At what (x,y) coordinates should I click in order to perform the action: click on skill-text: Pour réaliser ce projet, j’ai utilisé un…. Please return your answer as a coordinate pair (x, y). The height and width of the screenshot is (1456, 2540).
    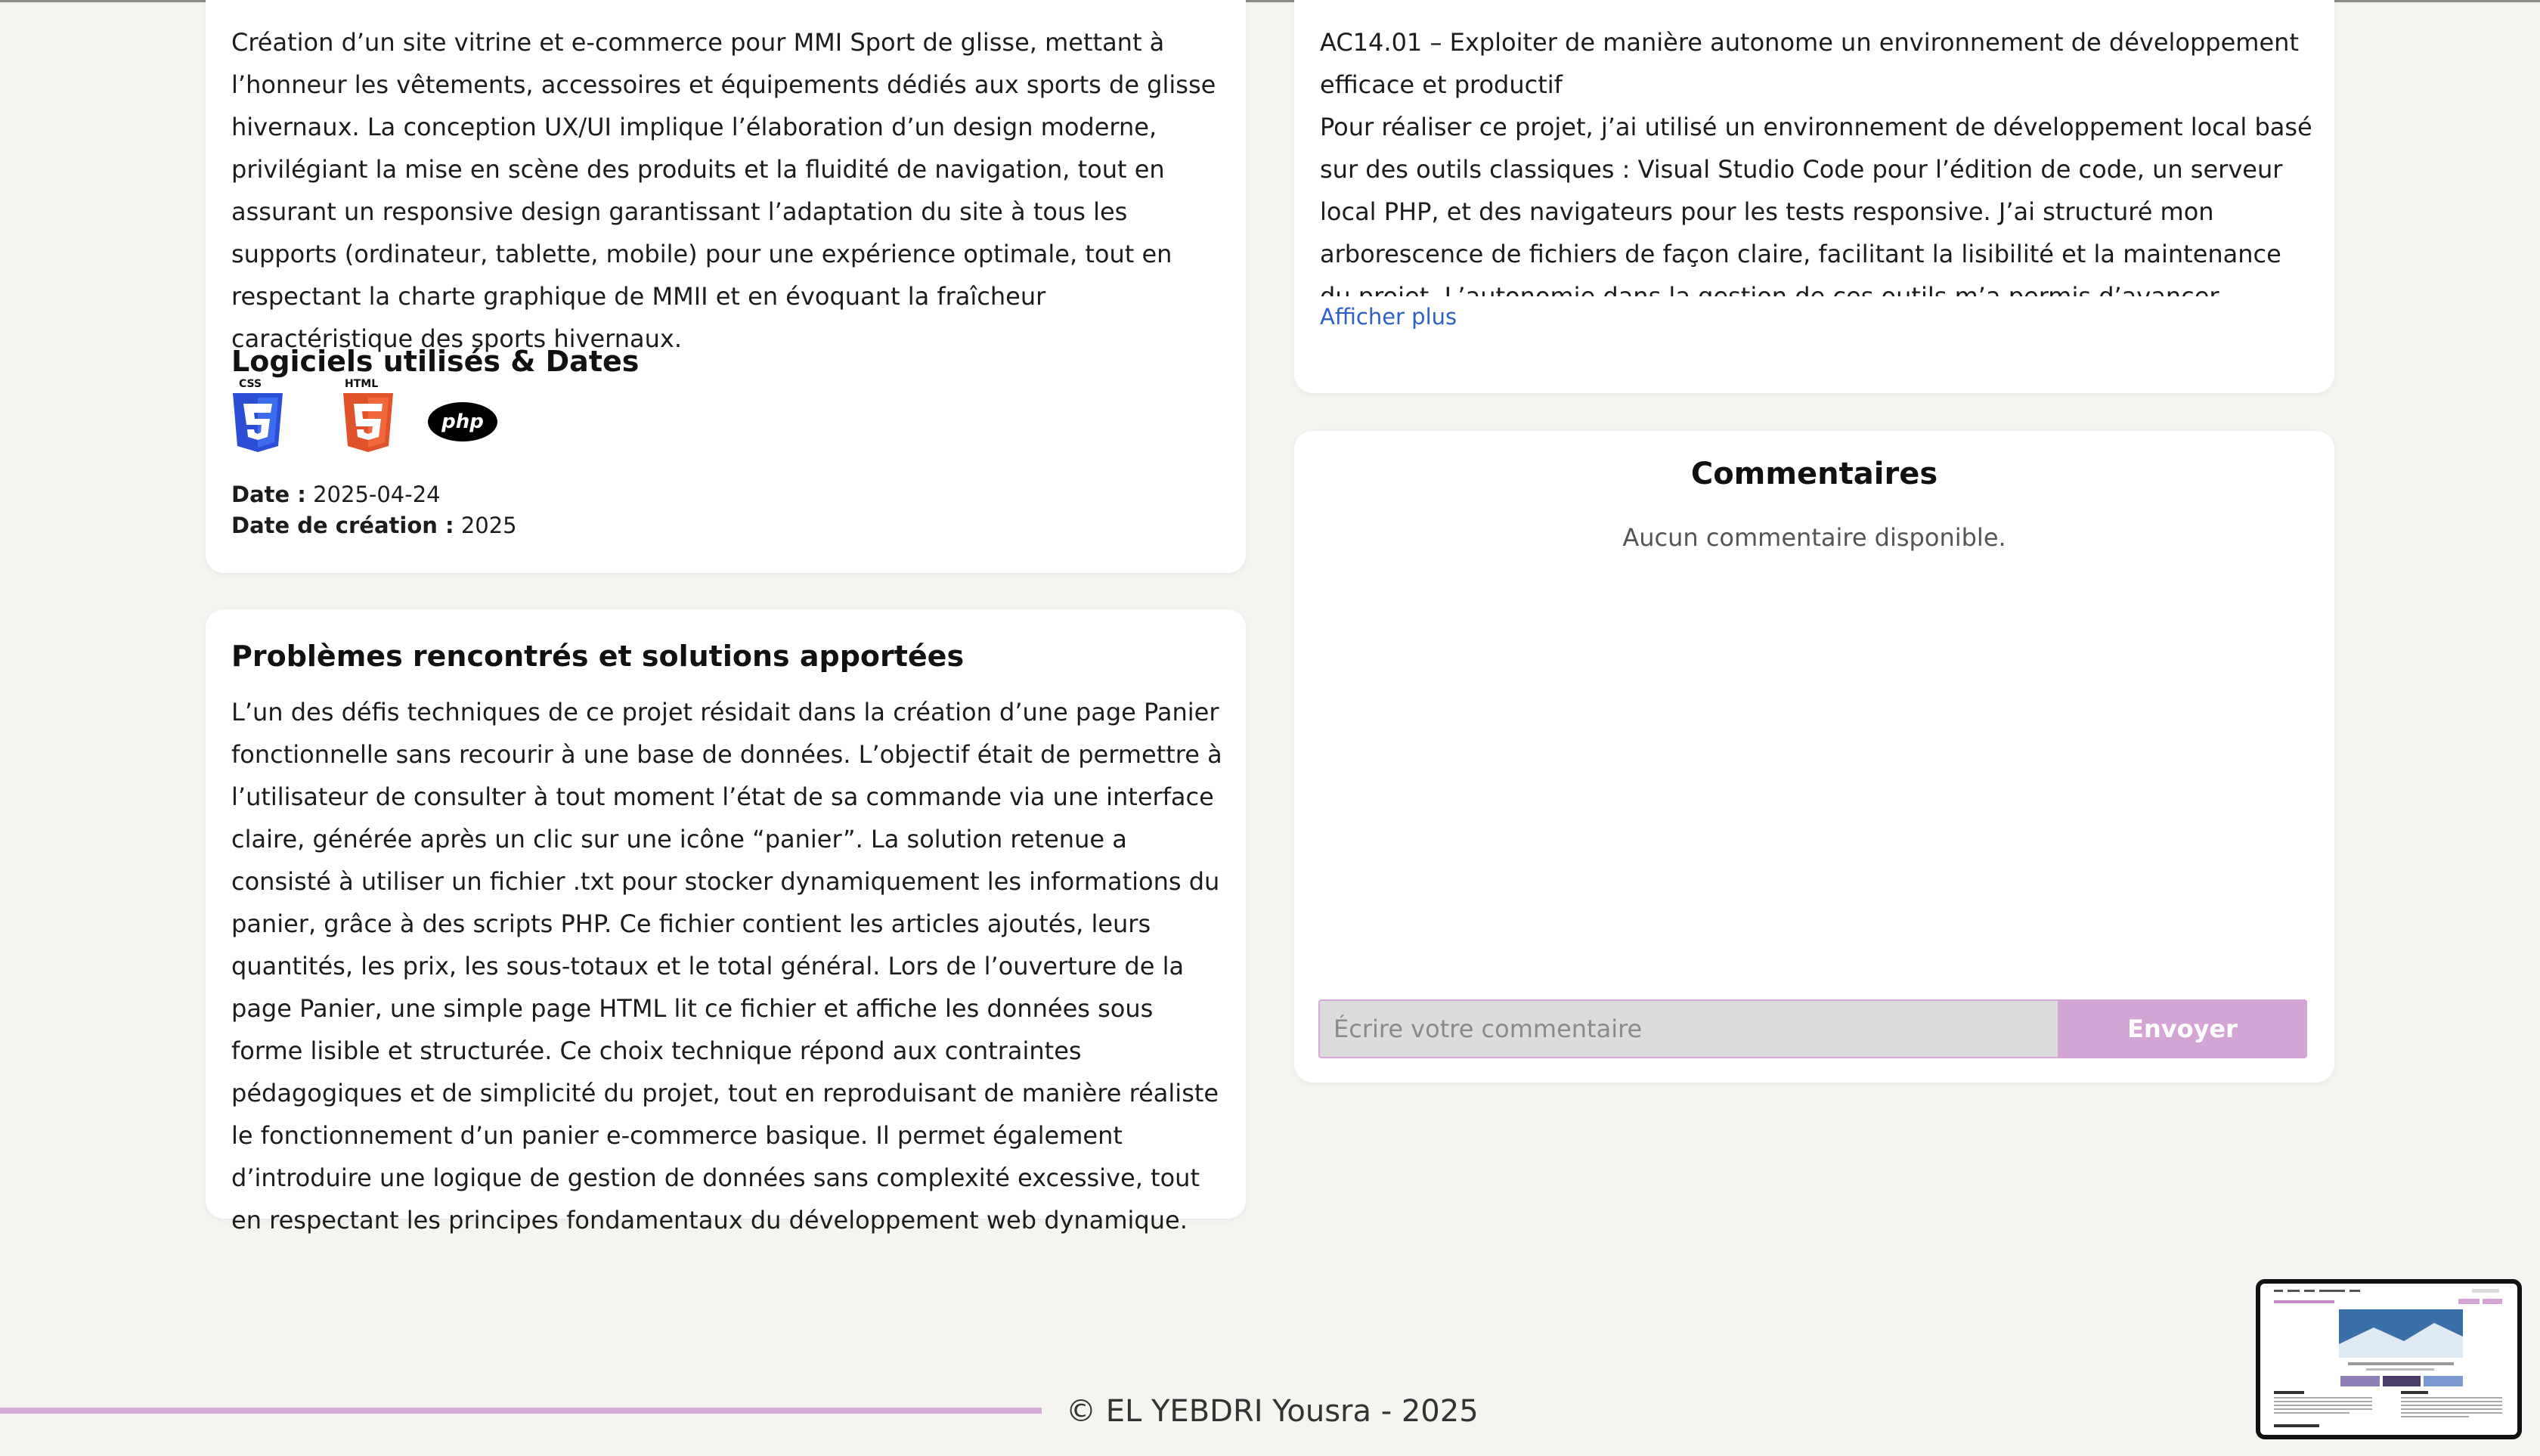
    Looking at the image, I should click on (1816, 204).